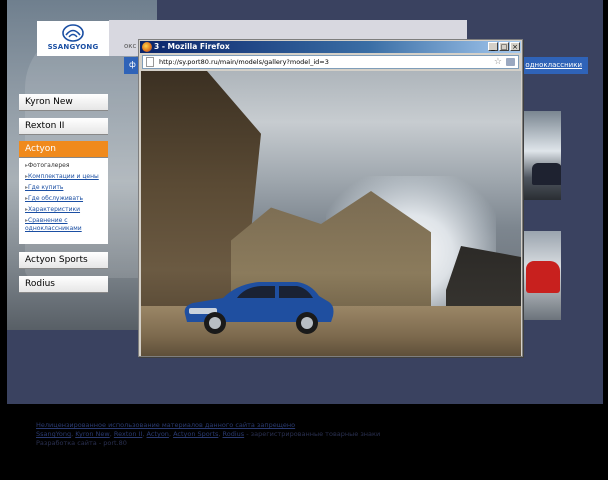 Image resolution: width=608 pixels, height=480 pixels. Describe the element at coordinates (81, 443) in the screenshot. I see `footer-developer: Разработка сайта - port.80` at that location.